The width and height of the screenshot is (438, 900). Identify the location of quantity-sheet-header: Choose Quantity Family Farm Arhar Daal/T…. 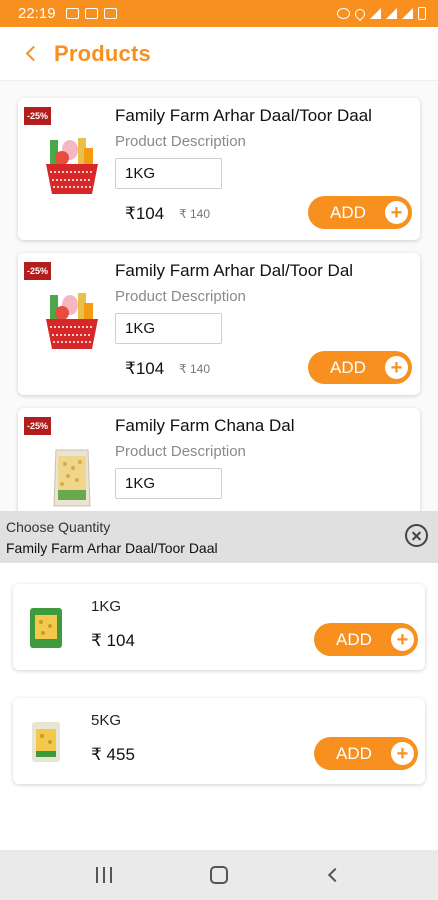
(219, 537).